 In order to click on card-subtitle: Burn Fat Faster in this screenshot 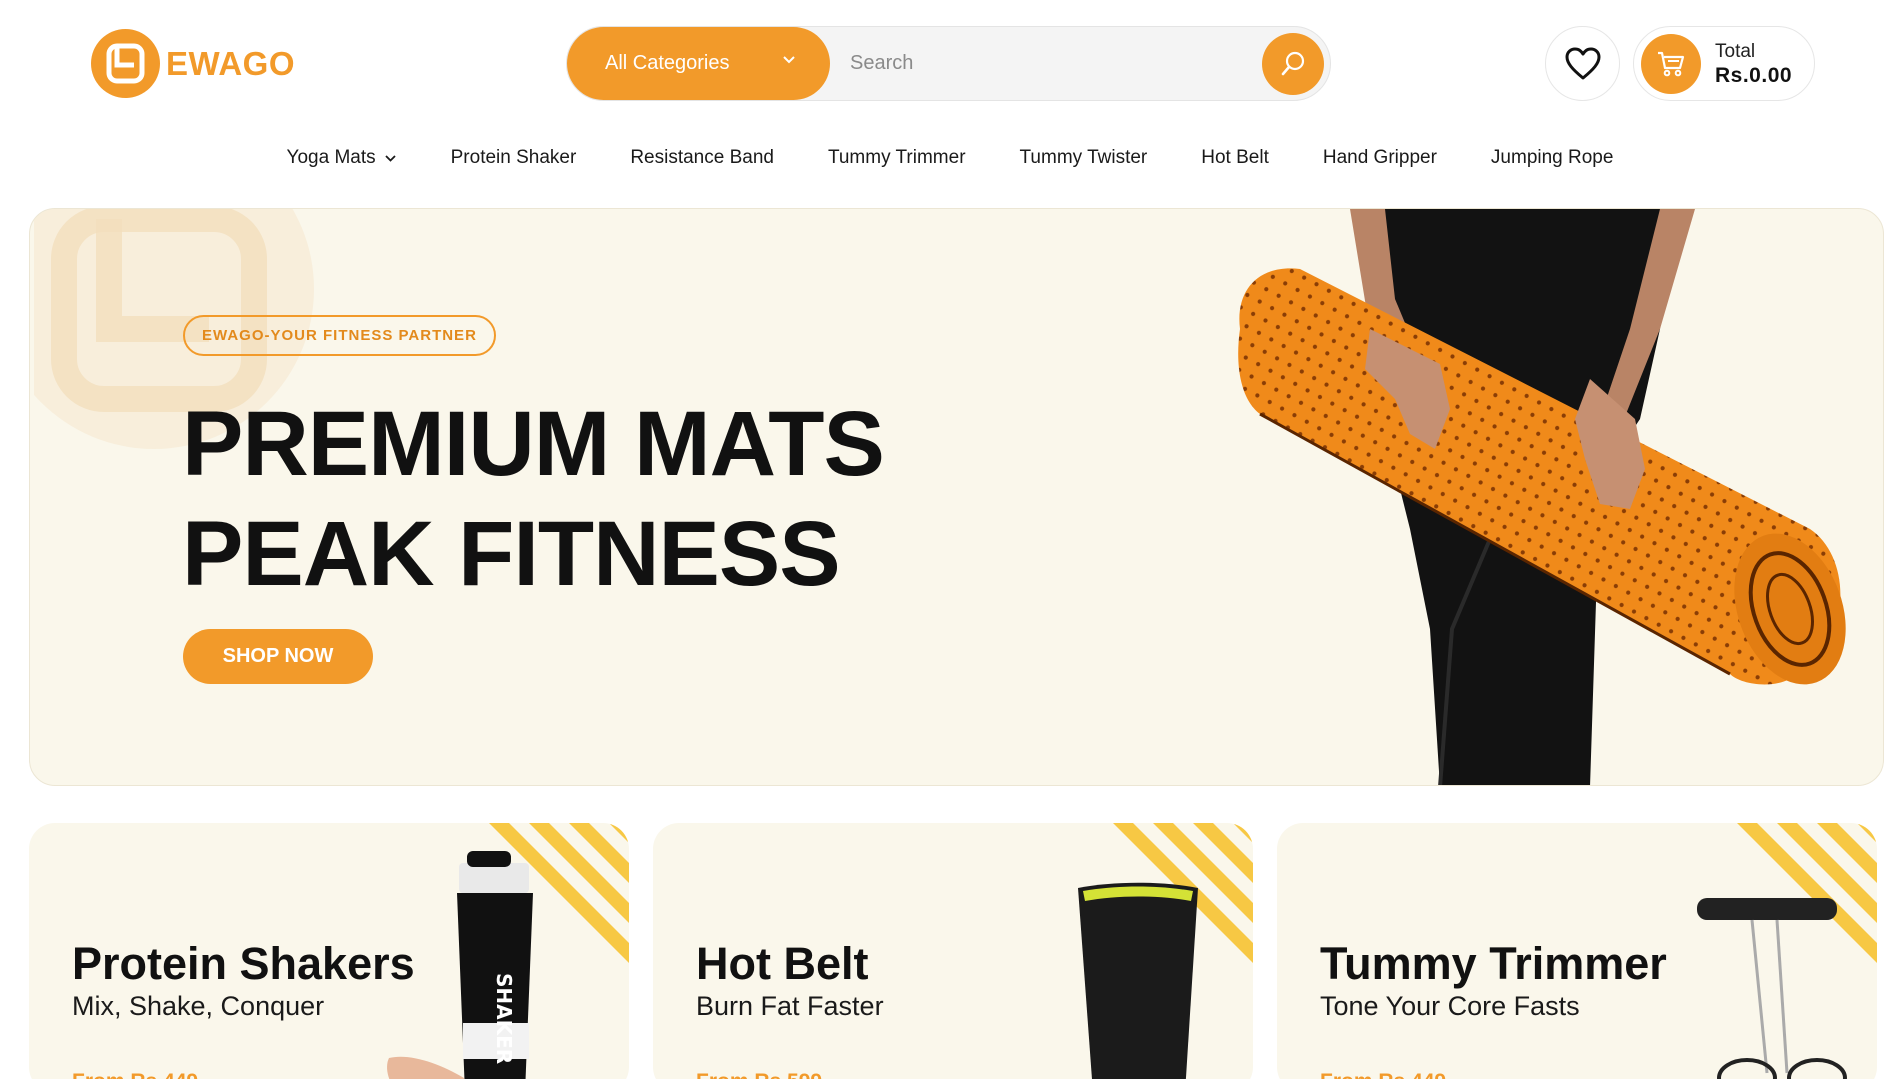, I will do `click(790, 1006)`.